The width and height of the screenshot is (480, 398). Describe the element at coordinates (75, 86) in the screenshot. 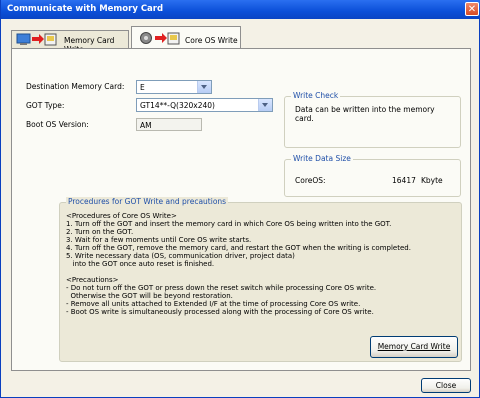

I see `destination-label: Destination Memory Card:` at that location.